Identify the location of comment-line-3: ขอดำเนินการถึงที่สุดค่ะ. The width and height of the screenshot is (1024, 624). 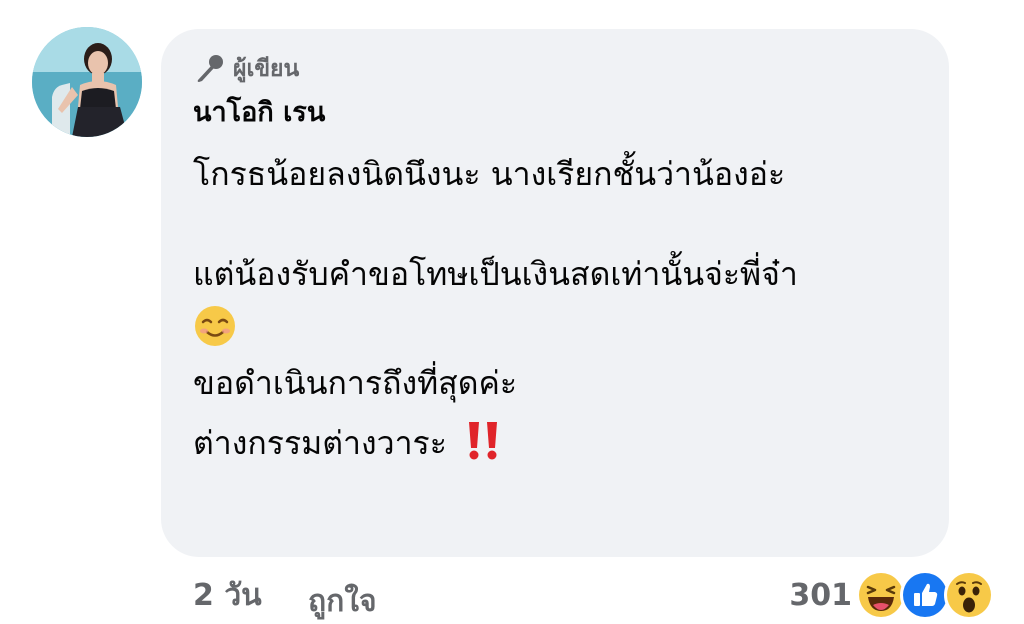
(355, 383).